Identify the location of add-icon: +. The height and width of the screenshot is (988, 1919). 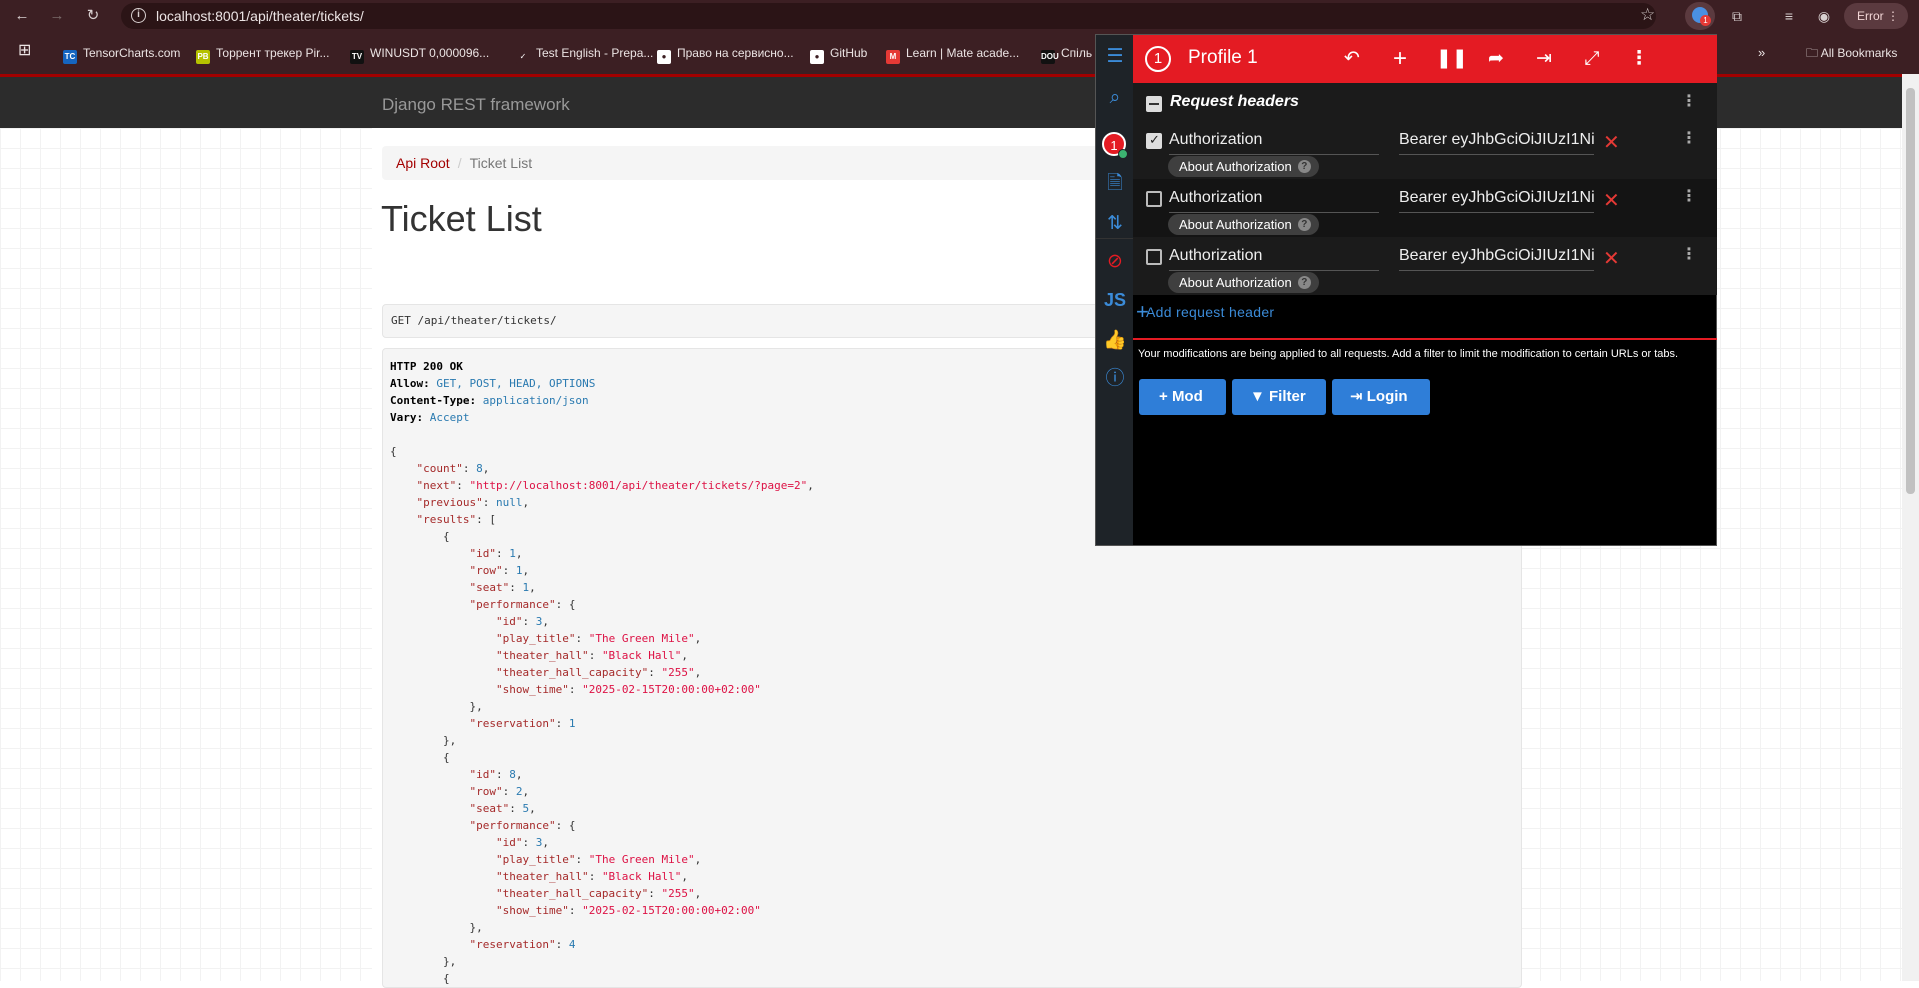
(1400, 59).